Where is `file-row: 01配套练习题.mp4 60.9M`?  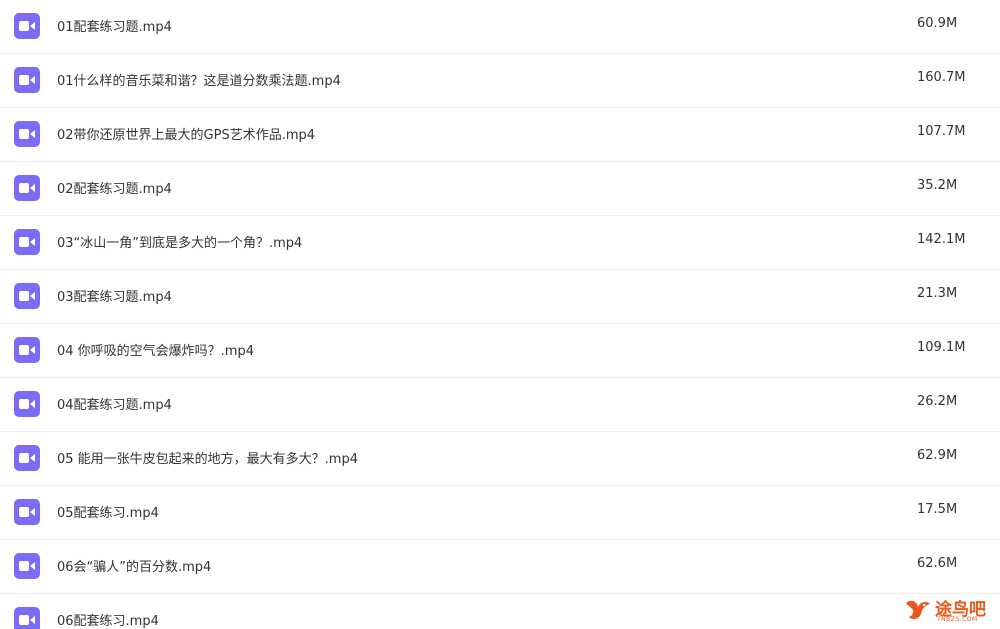 file-row: 01配套练习题.mp4 60.9M is located at coordinates (500, 27).